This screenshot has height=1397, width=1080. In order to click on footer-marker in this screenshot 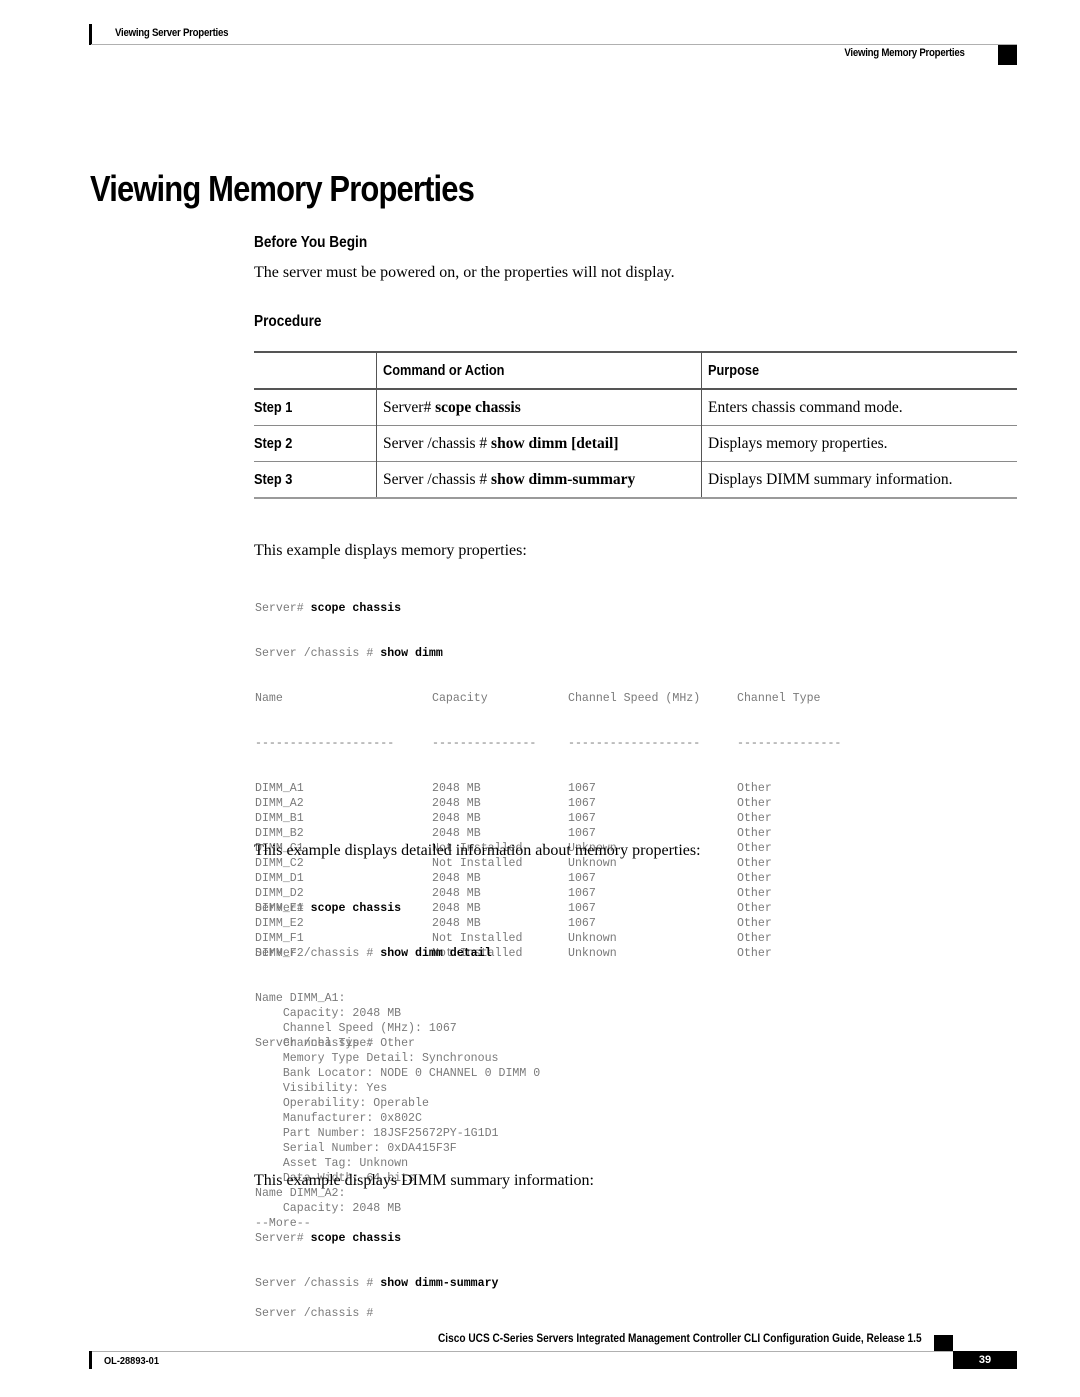, I will do `click(943, 1343)`.